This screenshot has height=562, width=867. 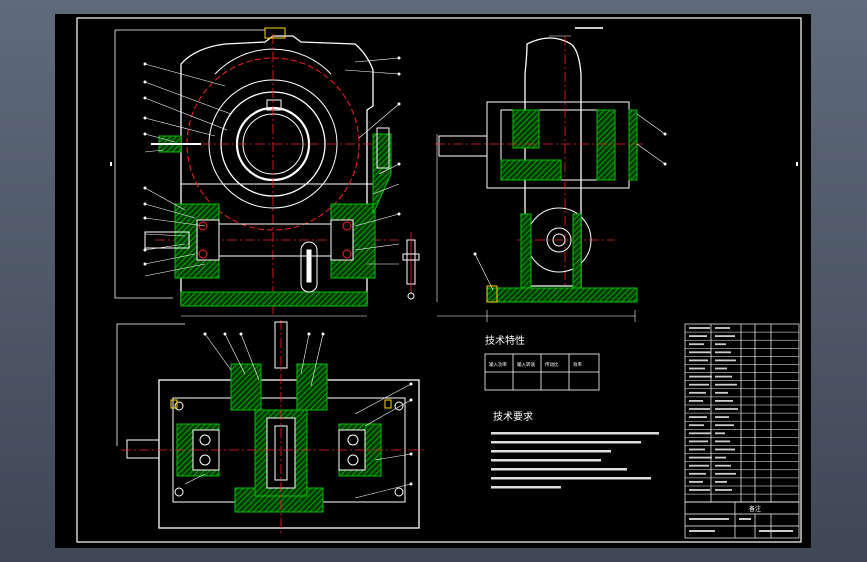 What do you see at coordinates (513, 416) in the screenshot?
I see `tech-requirements-title: 技术要求` at bounding box center [513, 416].